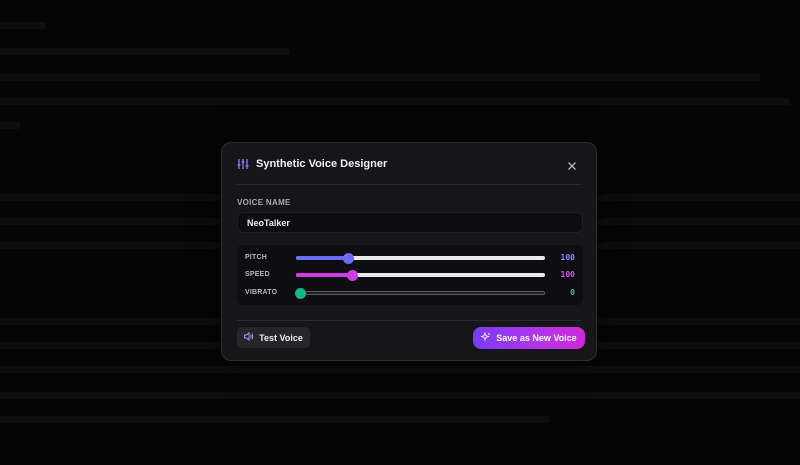  What do you see at coordinates (349, 258) in the screenshot?
I see `pitch-slider-thumb` at bounding box center [349, 258].